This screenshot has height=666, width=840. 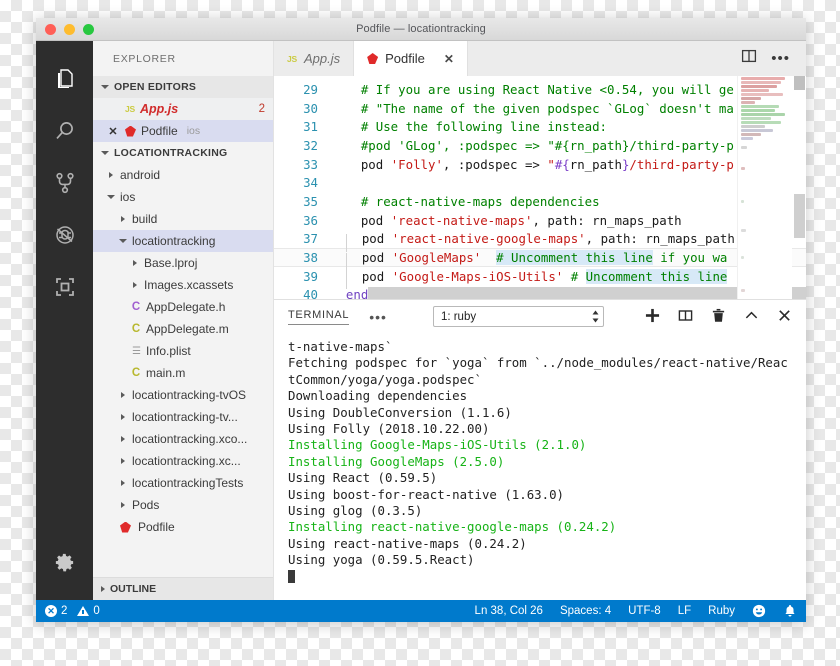 I want to click on sidebar-title: EXPLORER, so click(x=144, y=58).